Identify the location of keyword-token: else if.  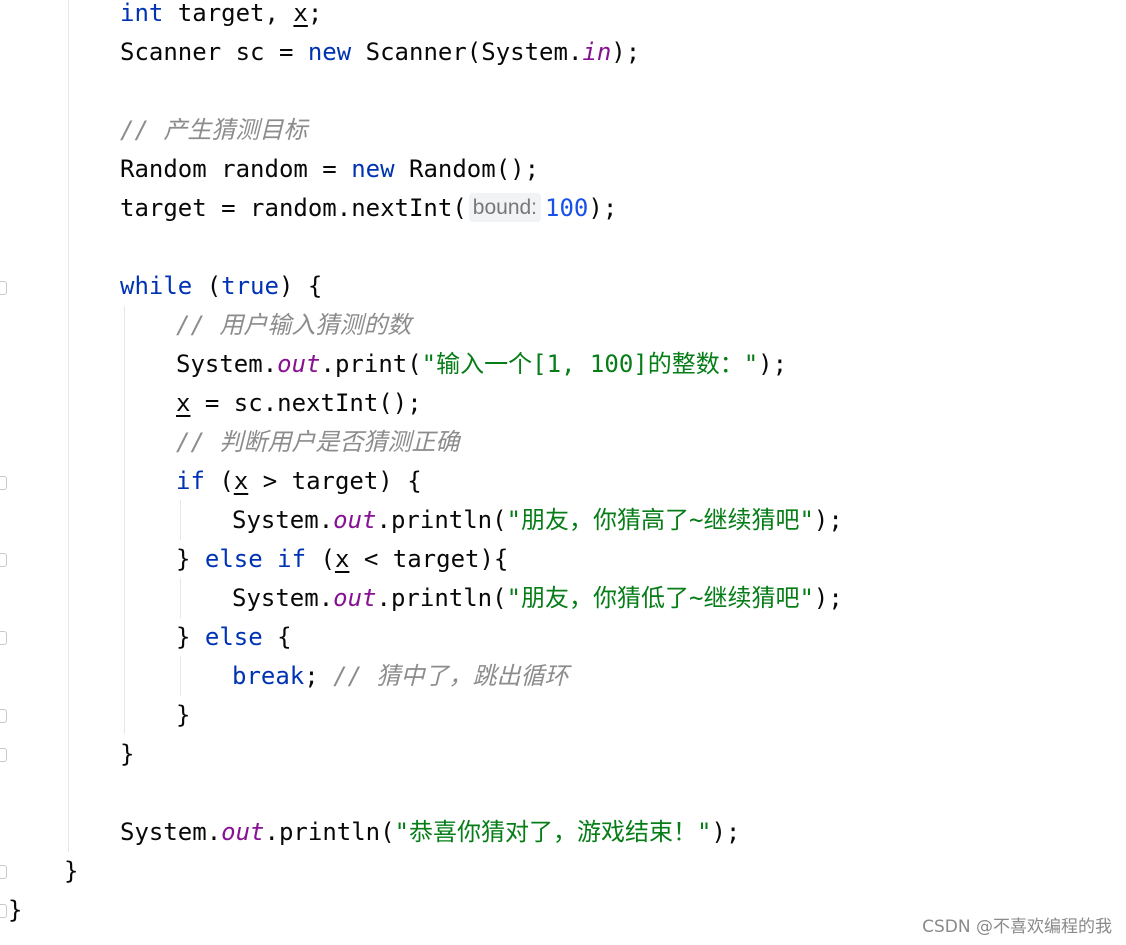
(255, 559).